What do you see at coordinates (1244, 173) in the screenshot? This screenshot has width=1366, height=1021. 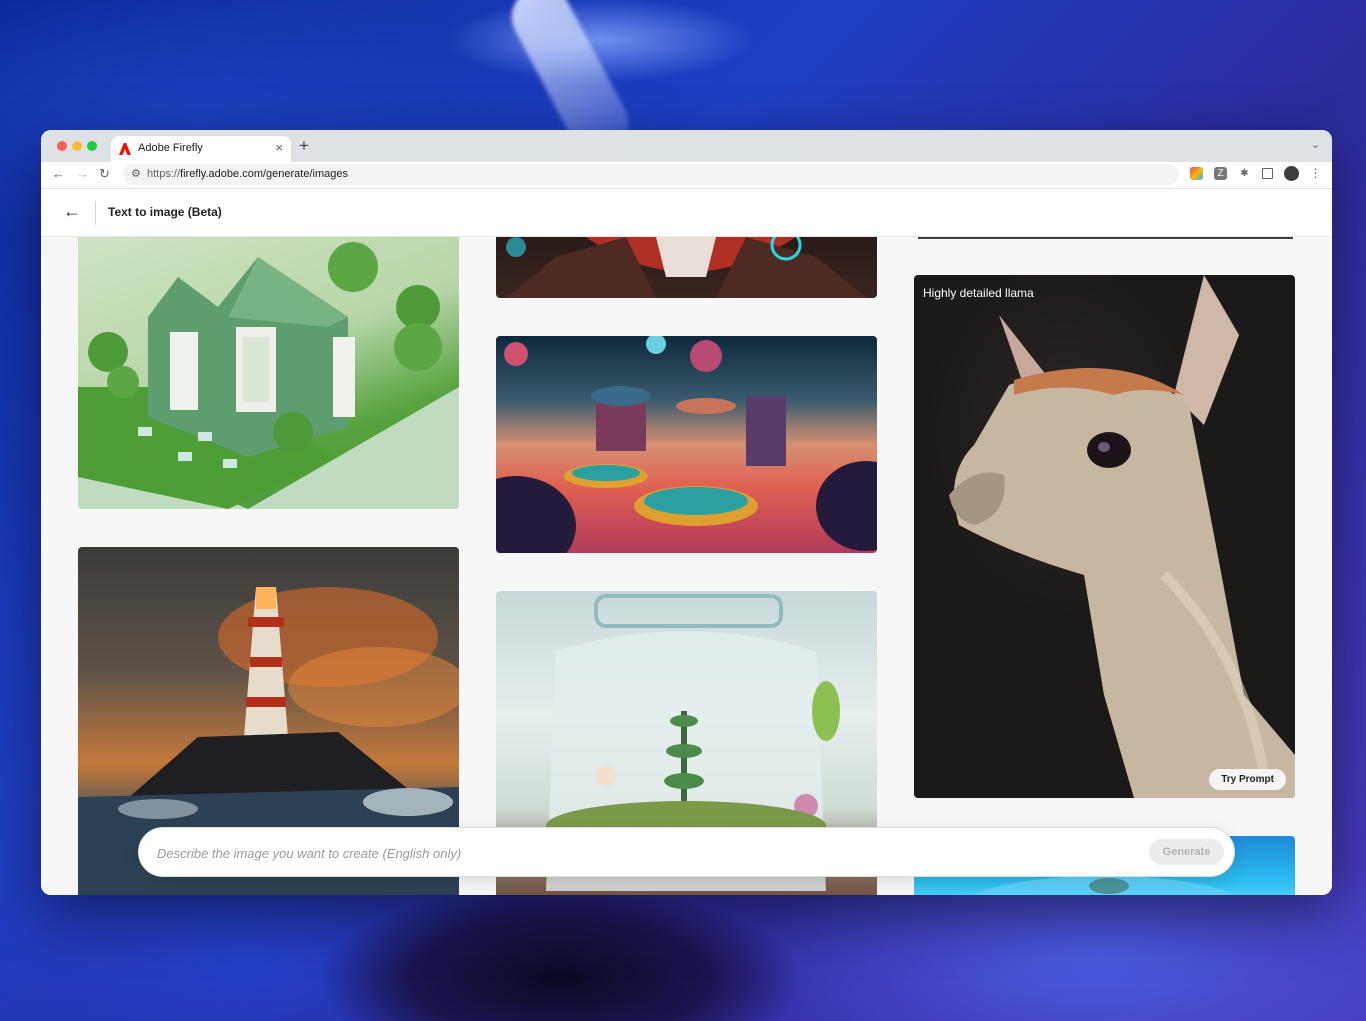 I see `puzzle-extensions-icon: ✱` at bounding box center [1244, 173].